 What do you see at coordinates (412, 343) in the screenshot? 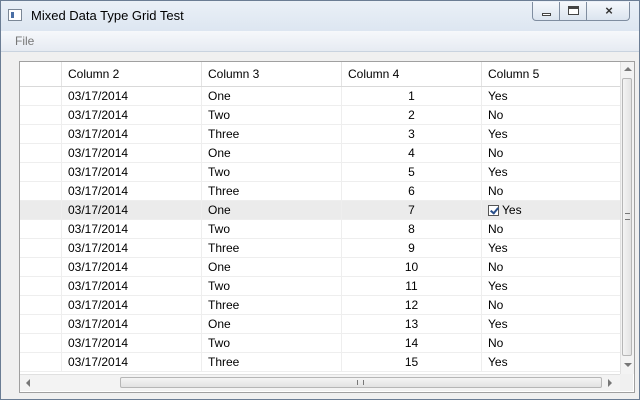
I see `cell-c4: 14` at bounding box center [412, 343].